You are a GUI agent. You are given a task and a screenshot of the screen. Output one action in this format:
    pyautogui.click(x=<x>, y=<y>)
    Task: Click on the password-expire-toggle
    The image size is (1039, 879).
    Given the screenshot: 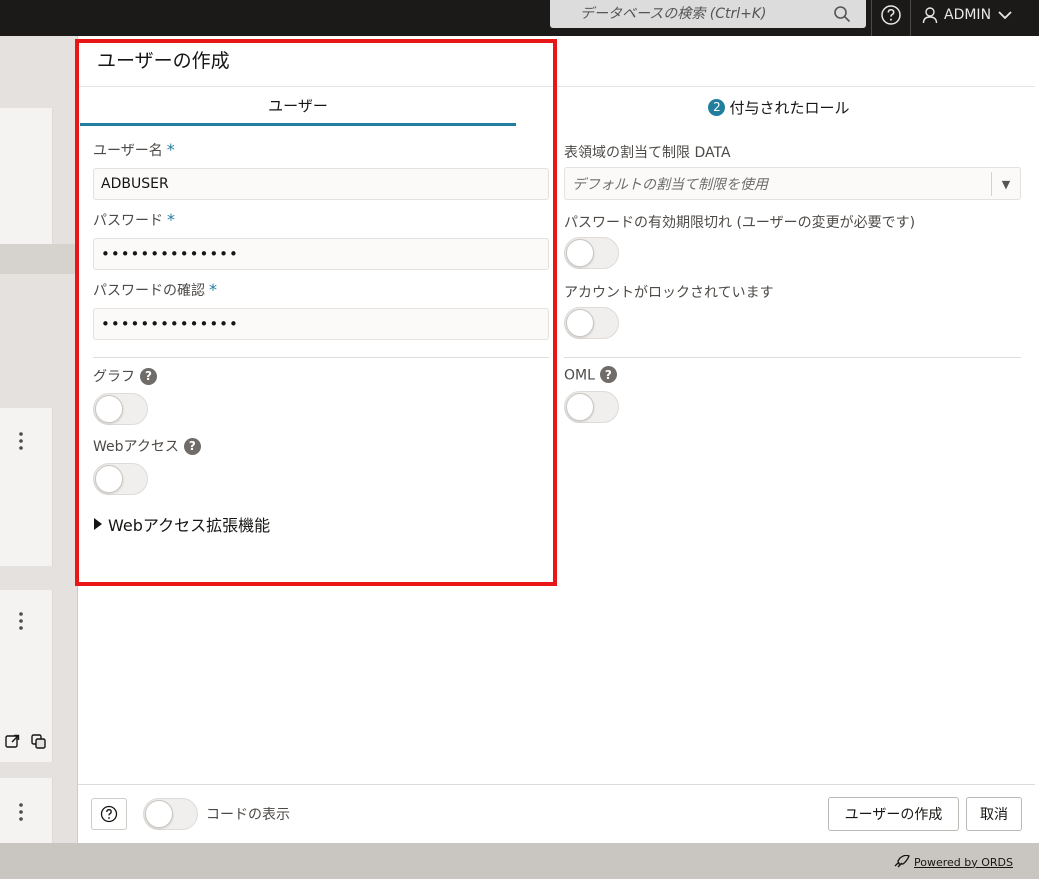 What is the action you would take?
    pyautogui.click(x=591, y=253)
    